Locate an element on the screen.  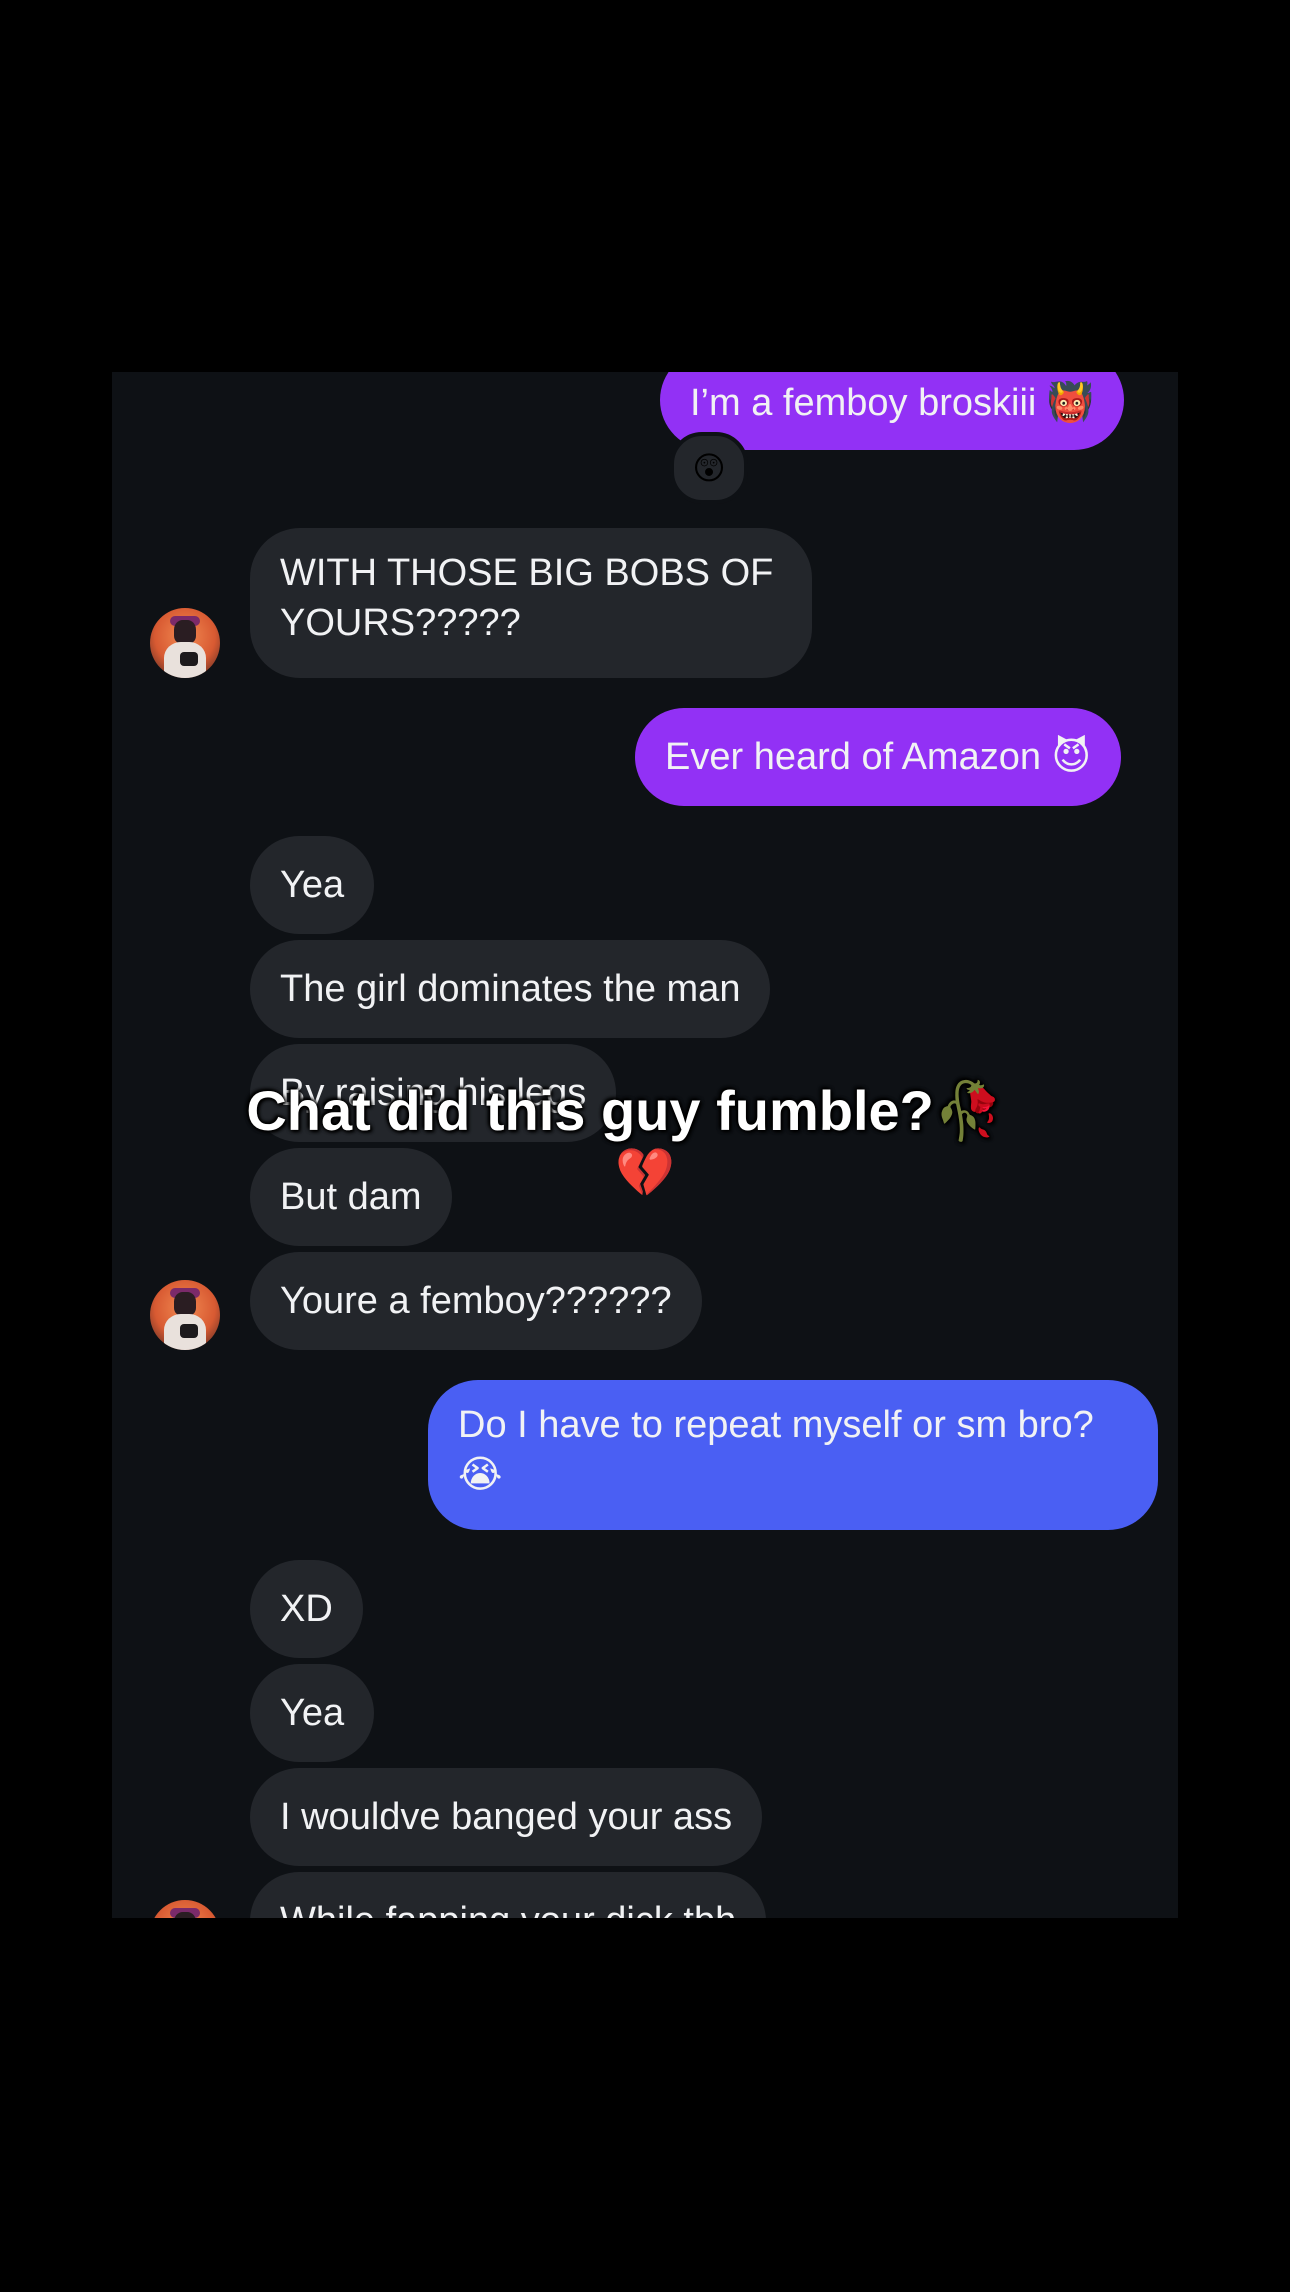
message-reaction: 😲 is located at coordinates (709, 468).